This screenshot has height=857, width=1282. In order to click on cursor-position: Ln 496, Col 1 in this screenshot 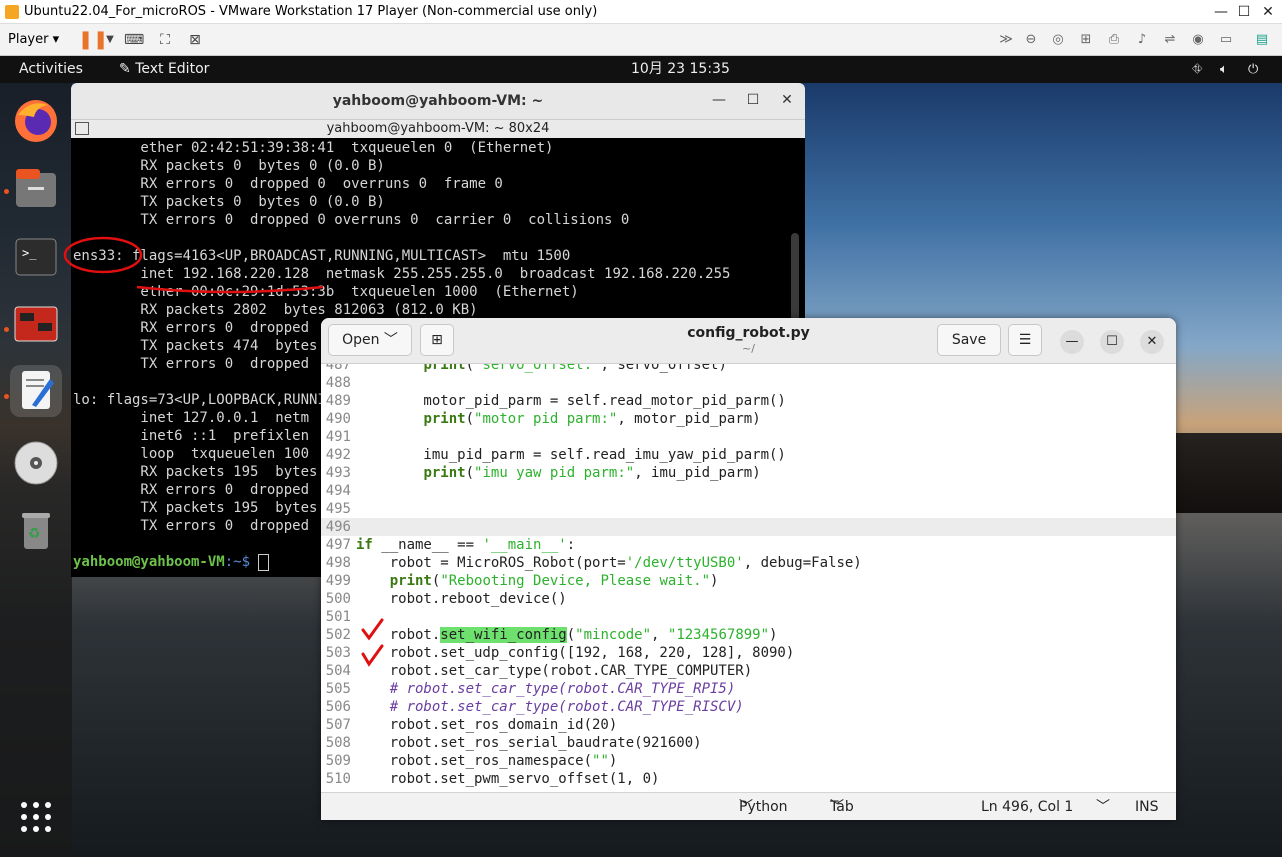, I will do `click(1027, 806)`.